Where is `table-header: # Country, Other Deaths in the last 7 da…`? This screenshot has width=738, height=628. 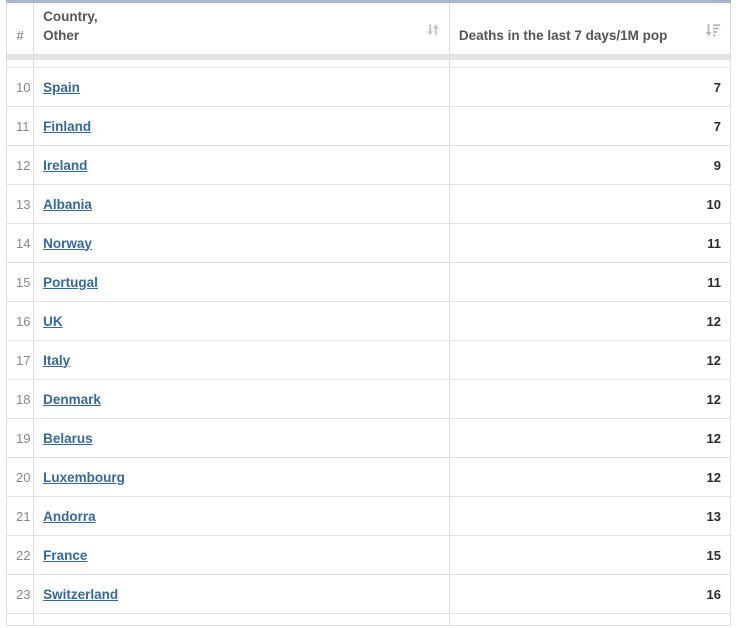
table-header: # Country, Other Deaths in the last 7 da… is located at coordinates (368, 34).